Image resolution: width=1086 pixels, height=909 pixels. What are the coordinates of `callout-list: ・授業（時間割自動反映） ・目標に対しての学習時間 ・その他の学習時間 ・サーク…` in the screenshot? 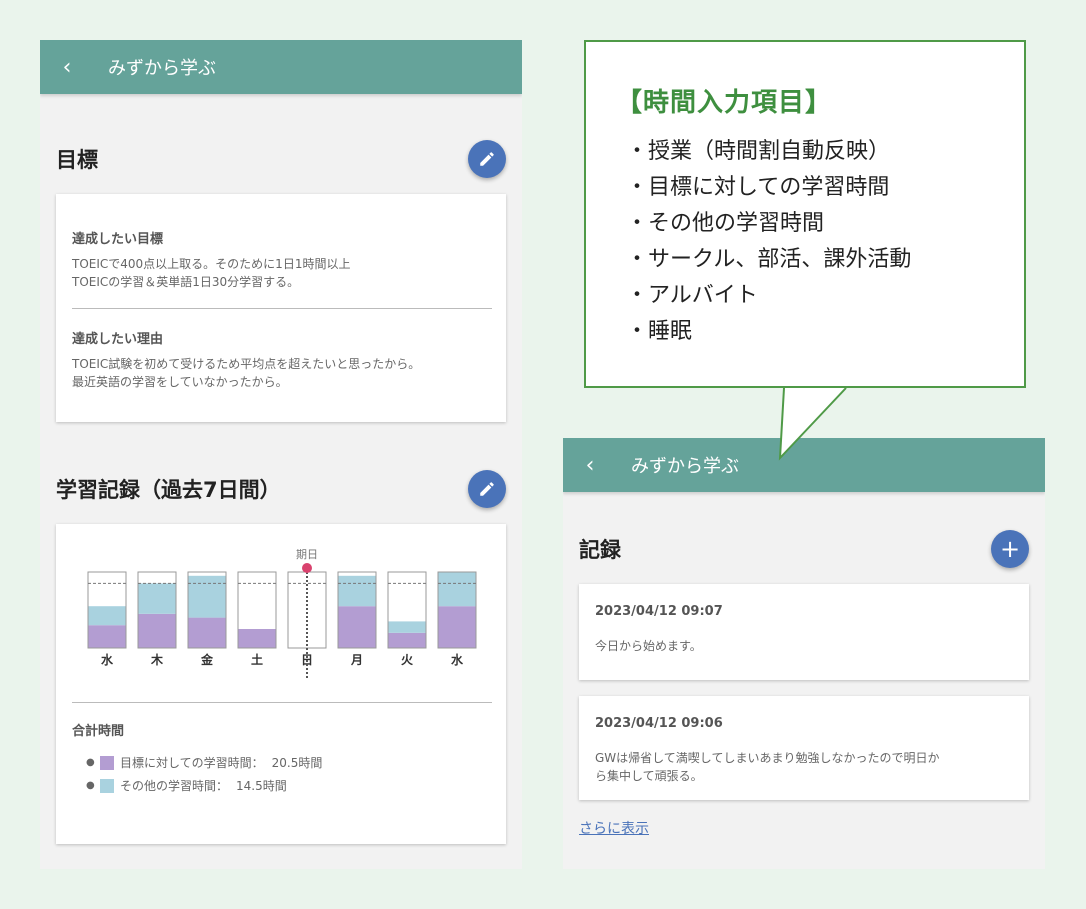 It's located at (768, 242).